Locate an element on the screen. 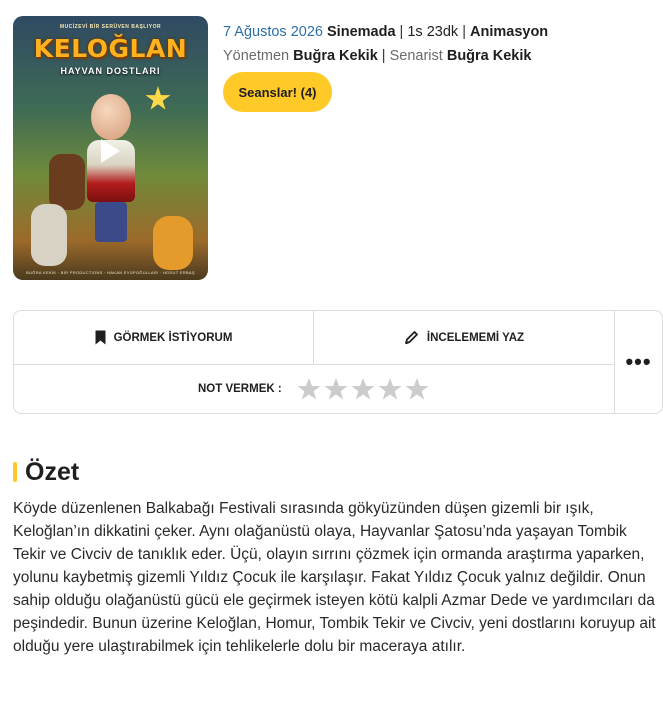 This screenshot has width=663, height=705. more-options-button: ••• is located at coordinates (638, 362).